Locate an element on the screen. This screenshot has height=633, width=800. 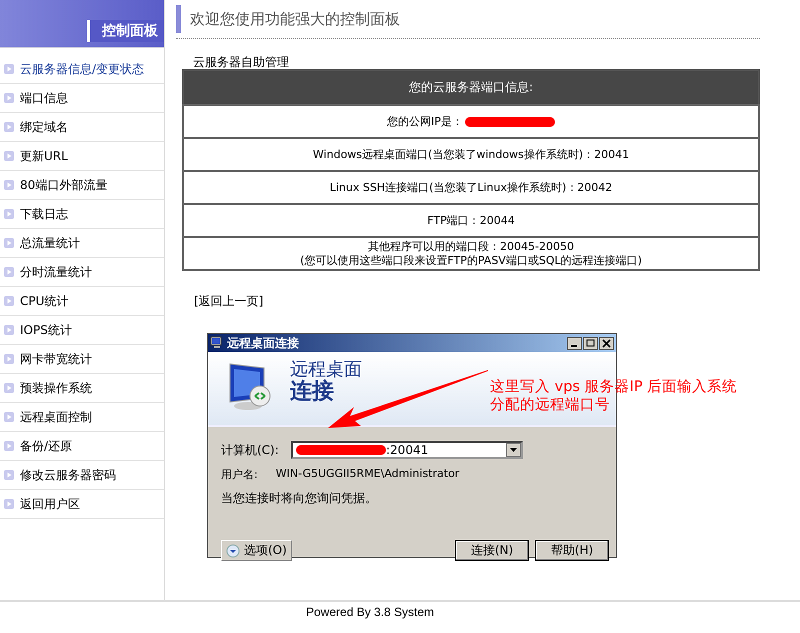
sidebar-title: 控制面板 is located at coordinates (125, 31).